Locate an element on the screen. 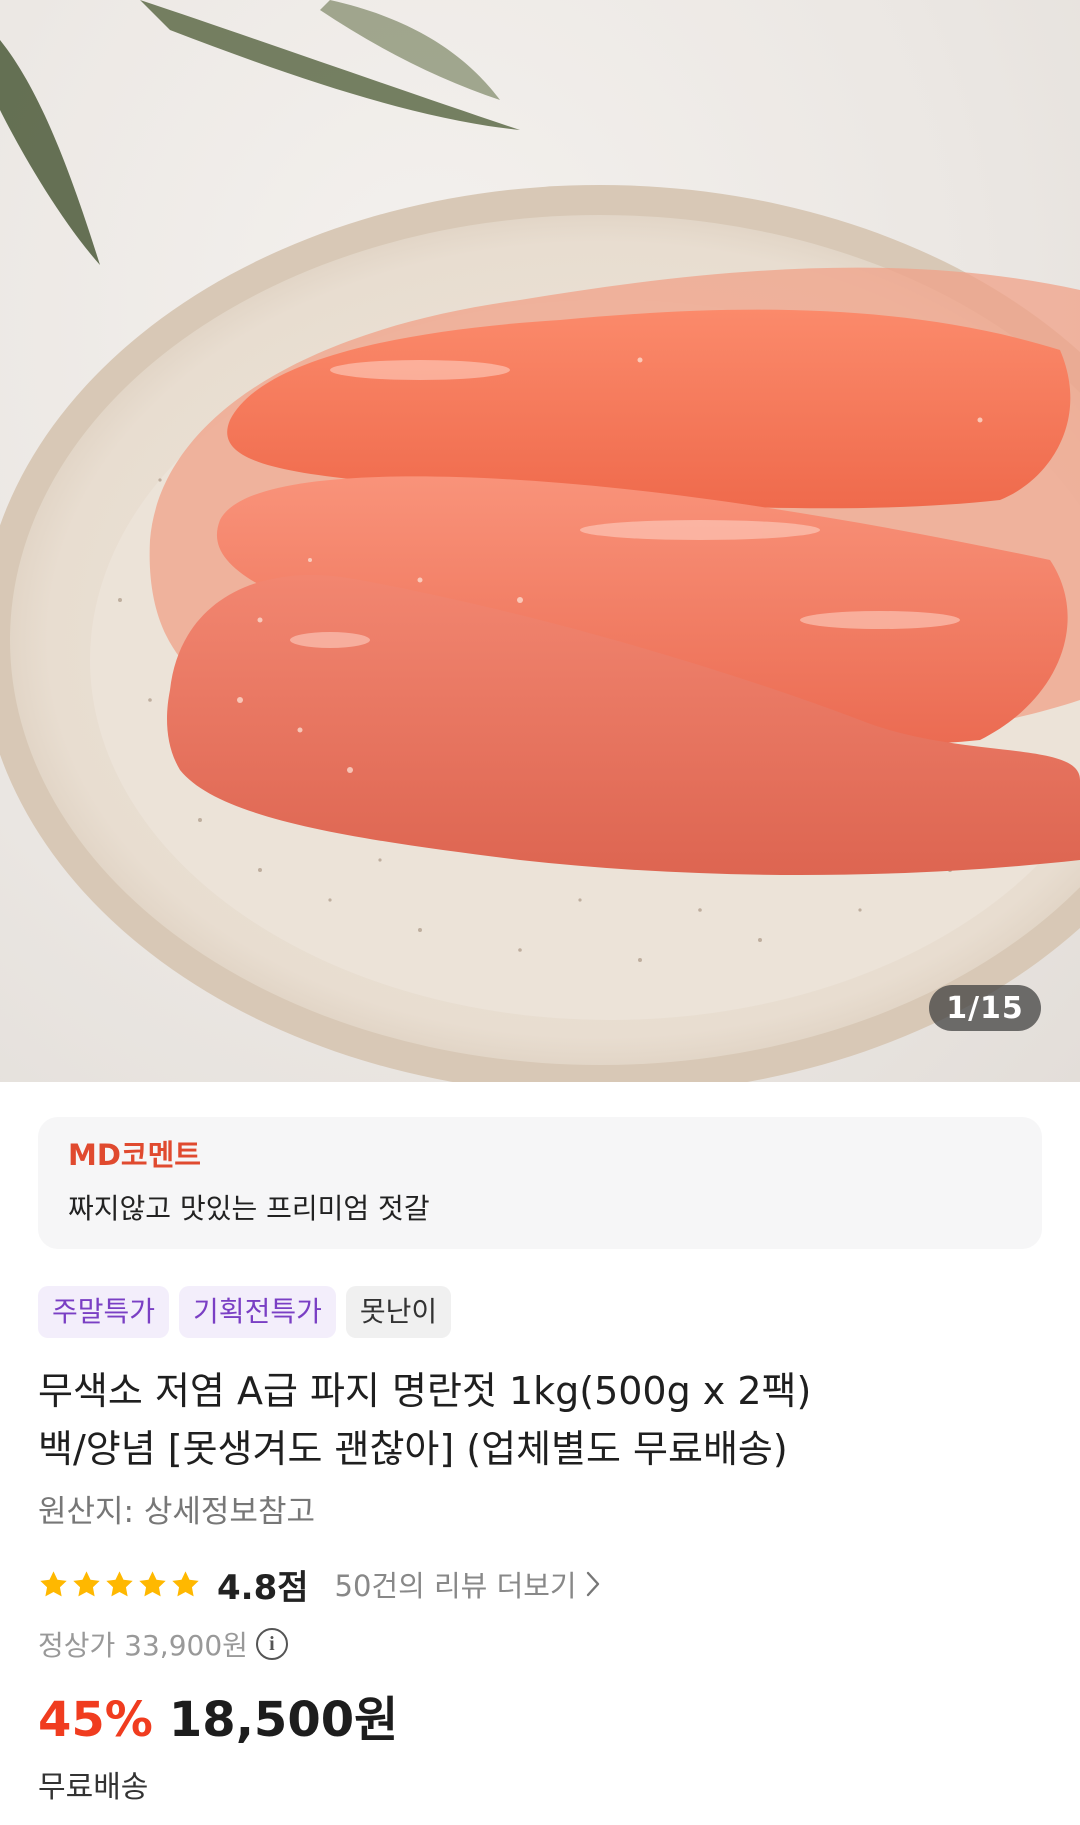 The width and height of the screenshot is (1080, 1825). review-more-link: 50건의 리뷰 더보기 is located at coordinates (468, 1584).